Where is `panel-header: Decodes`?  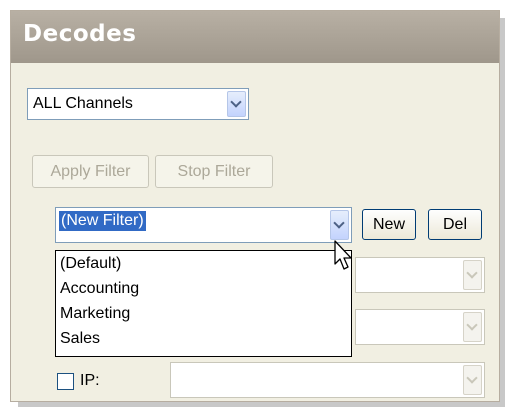
panel-header: Decodes is located at coordinates (255, 37).